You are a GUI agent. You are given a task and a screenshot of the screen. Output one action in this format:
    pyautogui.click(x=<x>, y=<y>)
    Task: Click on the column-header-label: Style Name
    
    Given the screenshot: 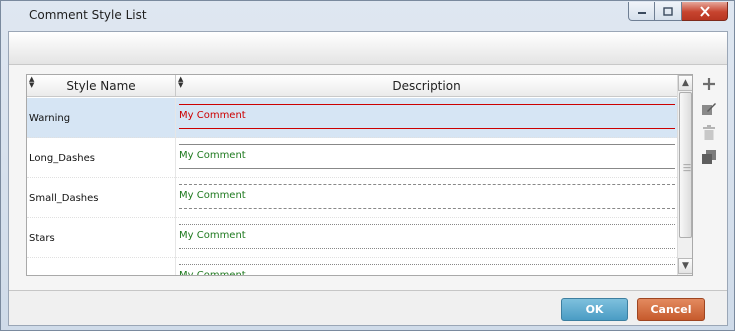 What is the action you would take?
    pyautogui.click(x=101, y=86)
    